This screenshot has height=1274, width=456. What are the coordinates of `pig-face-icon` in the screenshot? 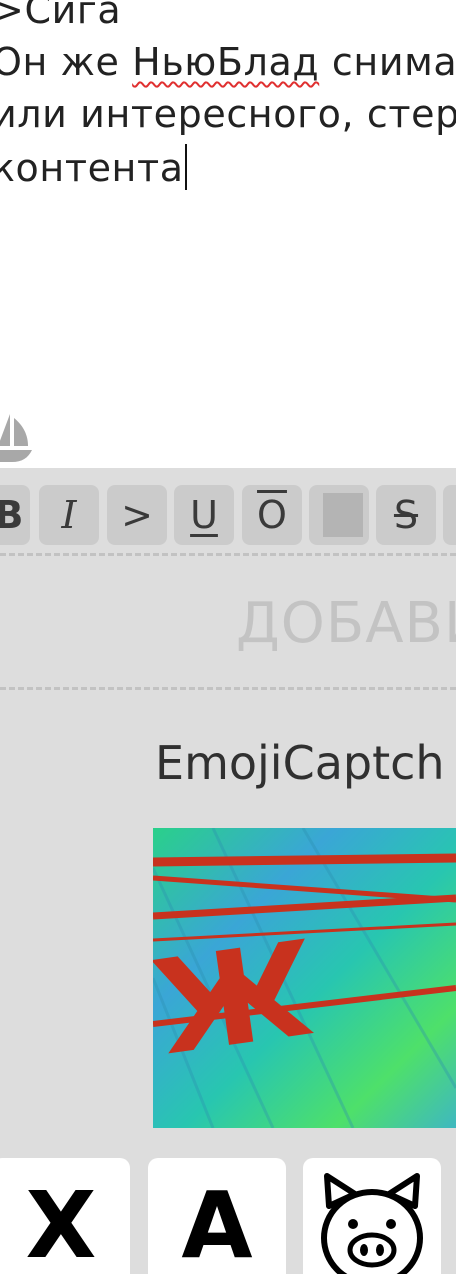 It's located at (372, 1223).